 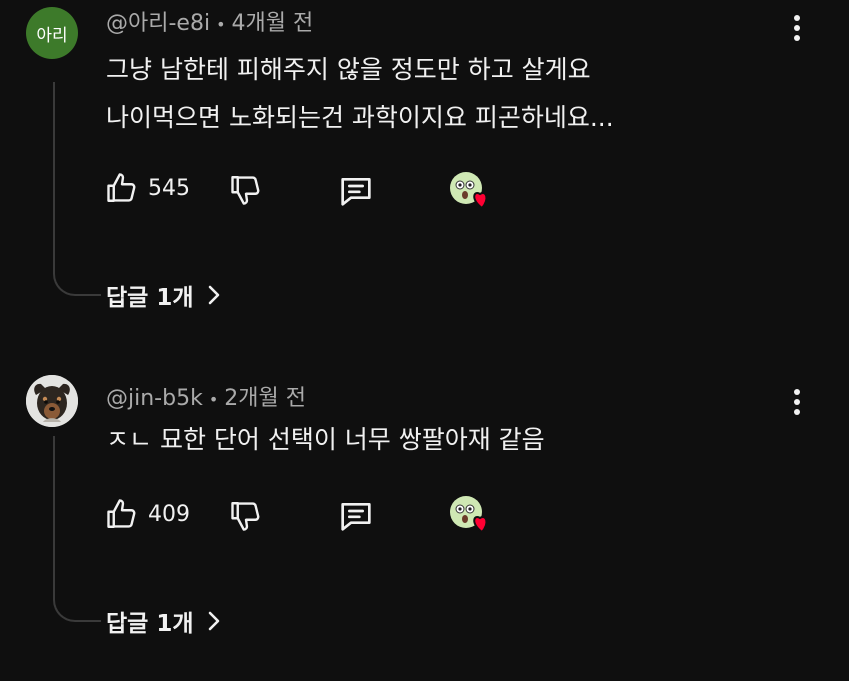 I want to click on comment-text: ㅈㄴ 묘한 단어 선택이 너무 쌍팔아재 같음, so click(x=325, y=440).